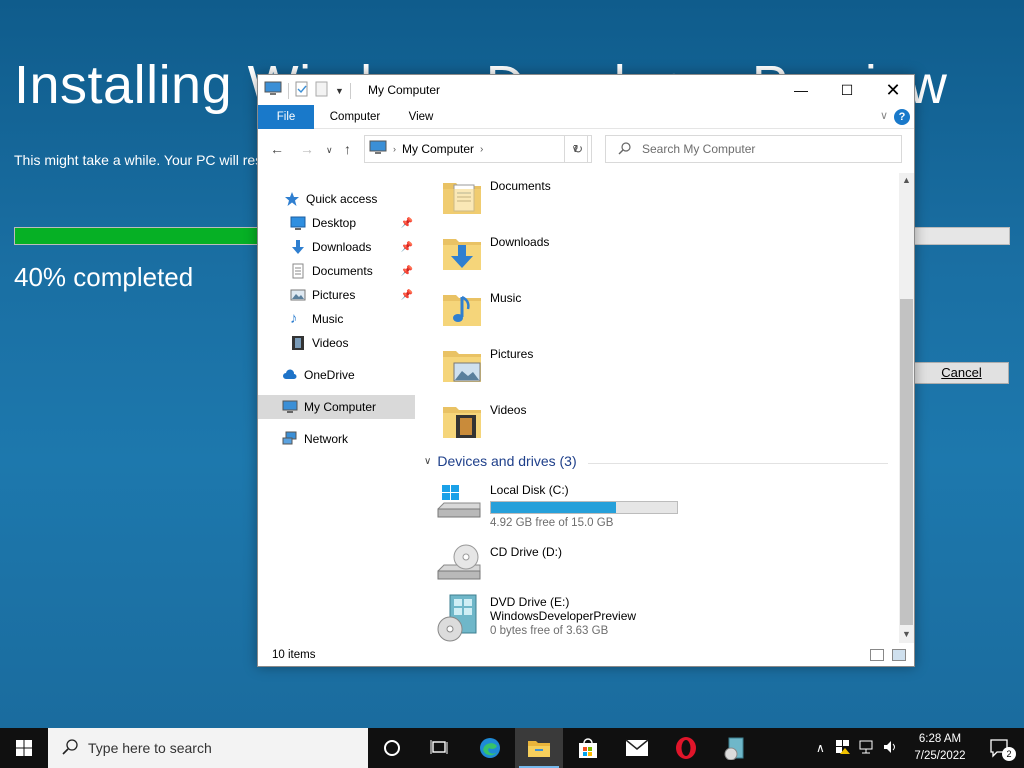  I want to click on item-count: 10 items, so click(294, 655).